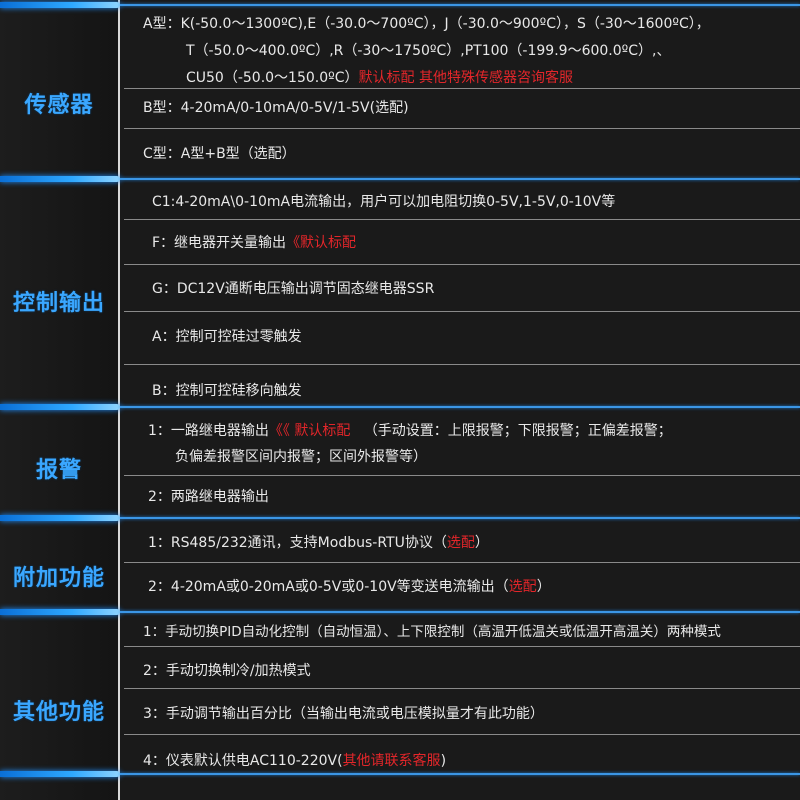 This screenshot has width=800, height=800. I want to click on alarm-one-default: 《《 默认标配, so click(309, 431).